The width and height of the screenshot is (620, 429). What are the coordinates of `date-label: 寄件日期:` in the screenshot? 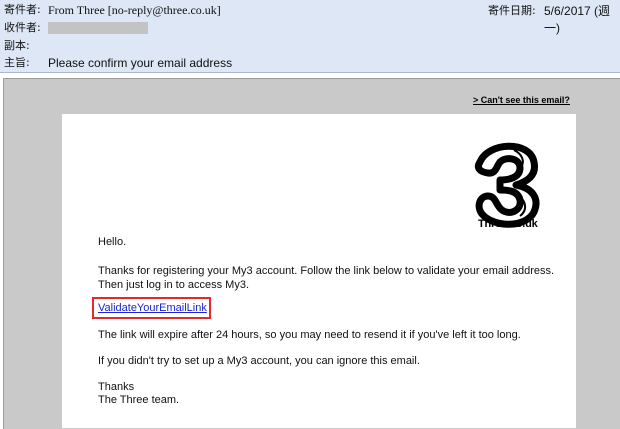 It's located at (512, 10).